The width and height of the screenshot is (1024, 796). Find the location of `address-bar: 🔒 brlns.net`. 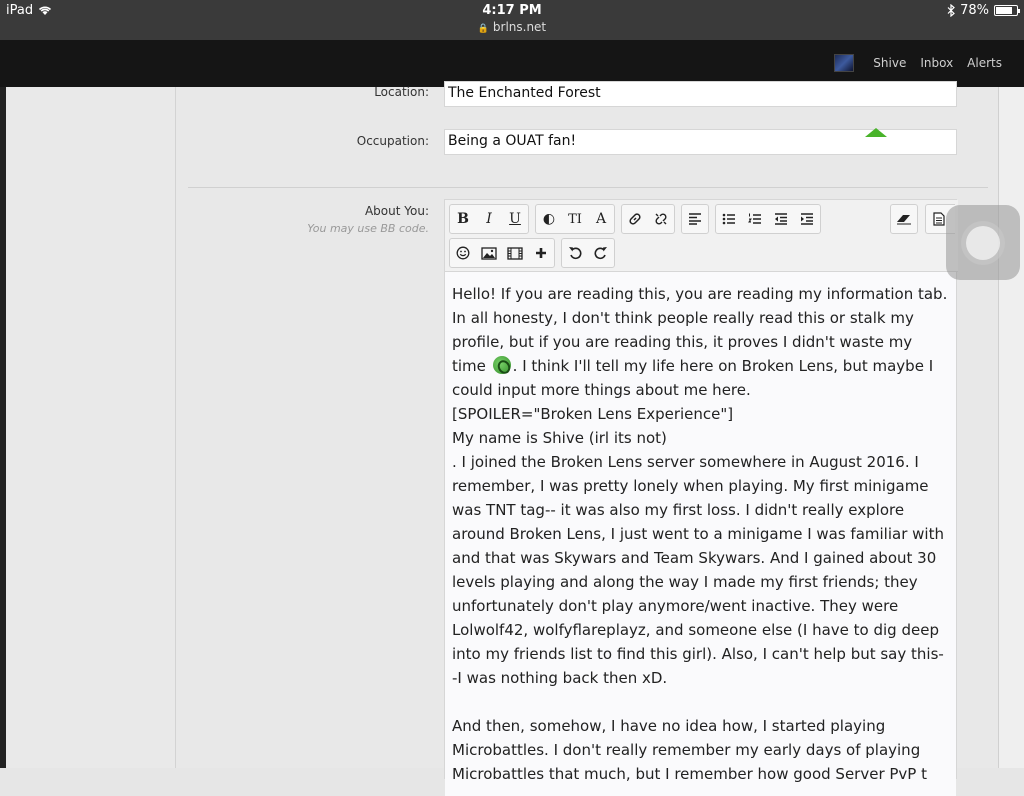

address-bar: 🔒 brlns.net is located at coordinates (512, 27).